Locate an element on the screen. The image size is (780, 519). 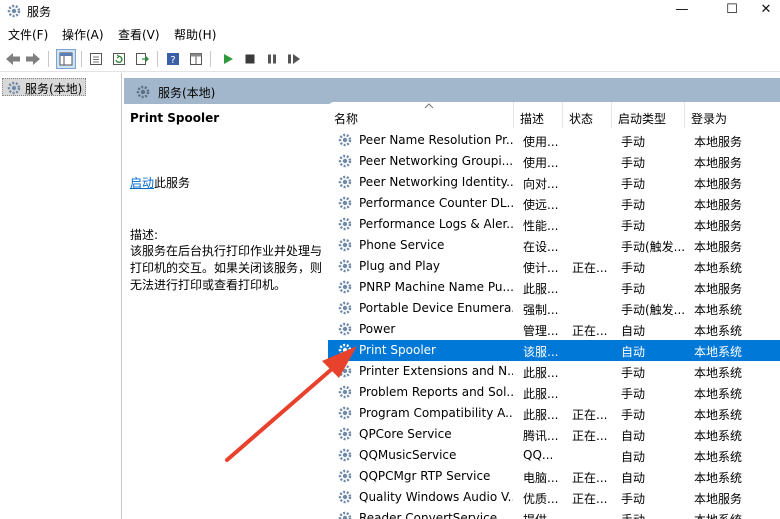
menu-file: 文件(F) is located at coordinates (28, 34).